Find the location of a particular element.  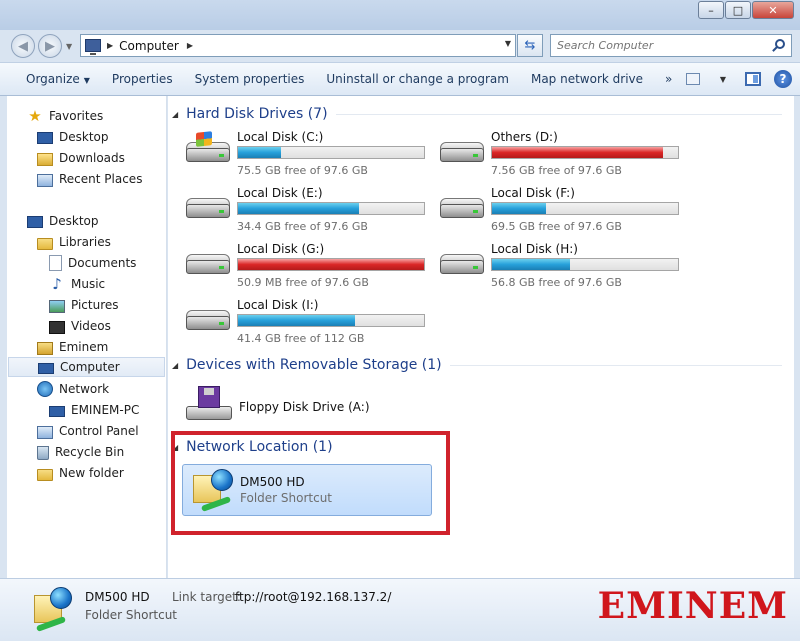

group-header-removable-storage: ◢ Devices with Removable Storage (1) is located at coordinates (477, 365).